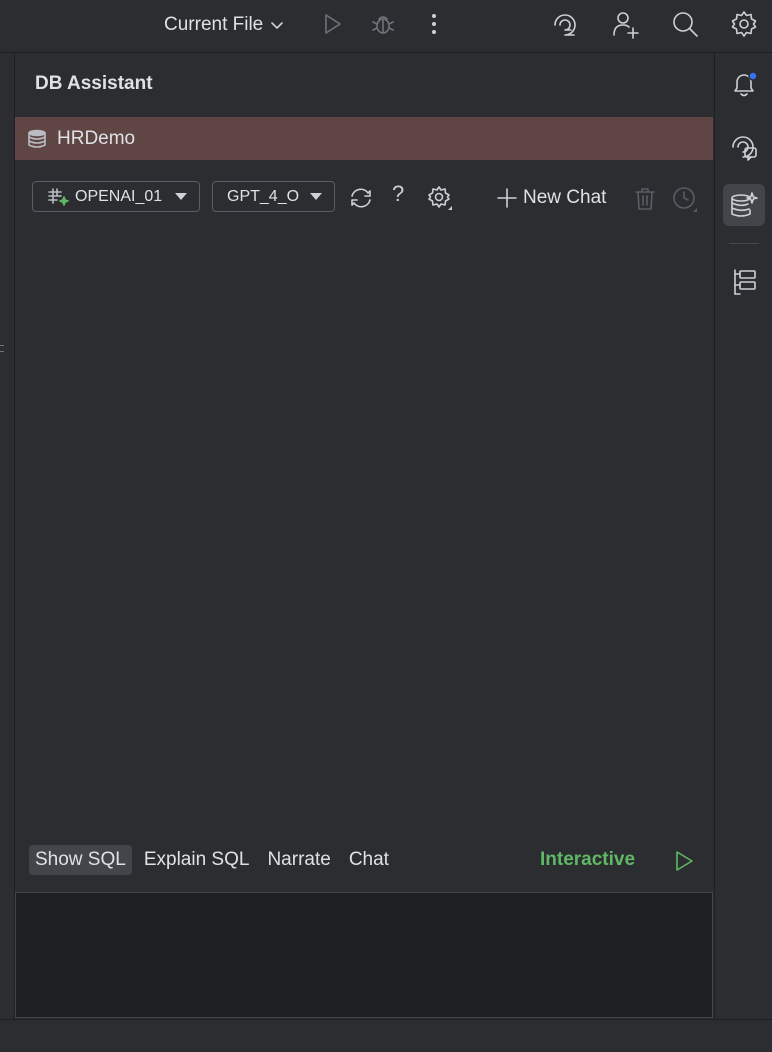 The image size is (772, 1052). What do you see at coordinates (507, 198) in the screenshot?
I see `plus-icon` at bounding box center [507, 198].